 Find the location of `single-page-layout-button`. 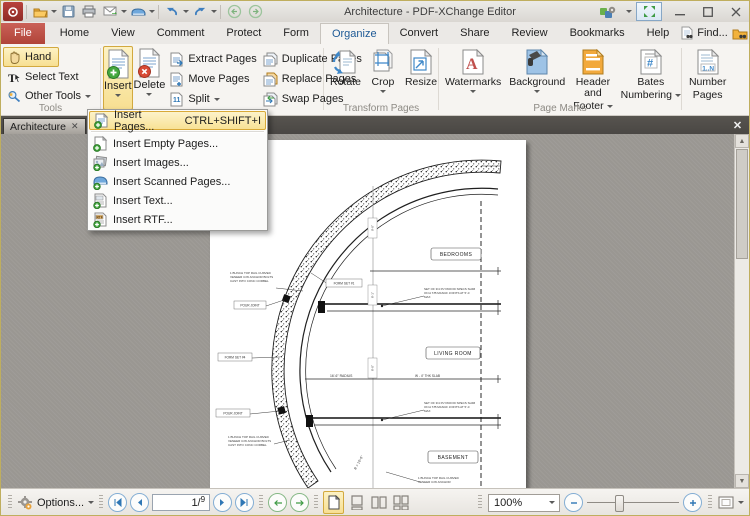

single-page-layout-button is located at coordinates (334, 502).